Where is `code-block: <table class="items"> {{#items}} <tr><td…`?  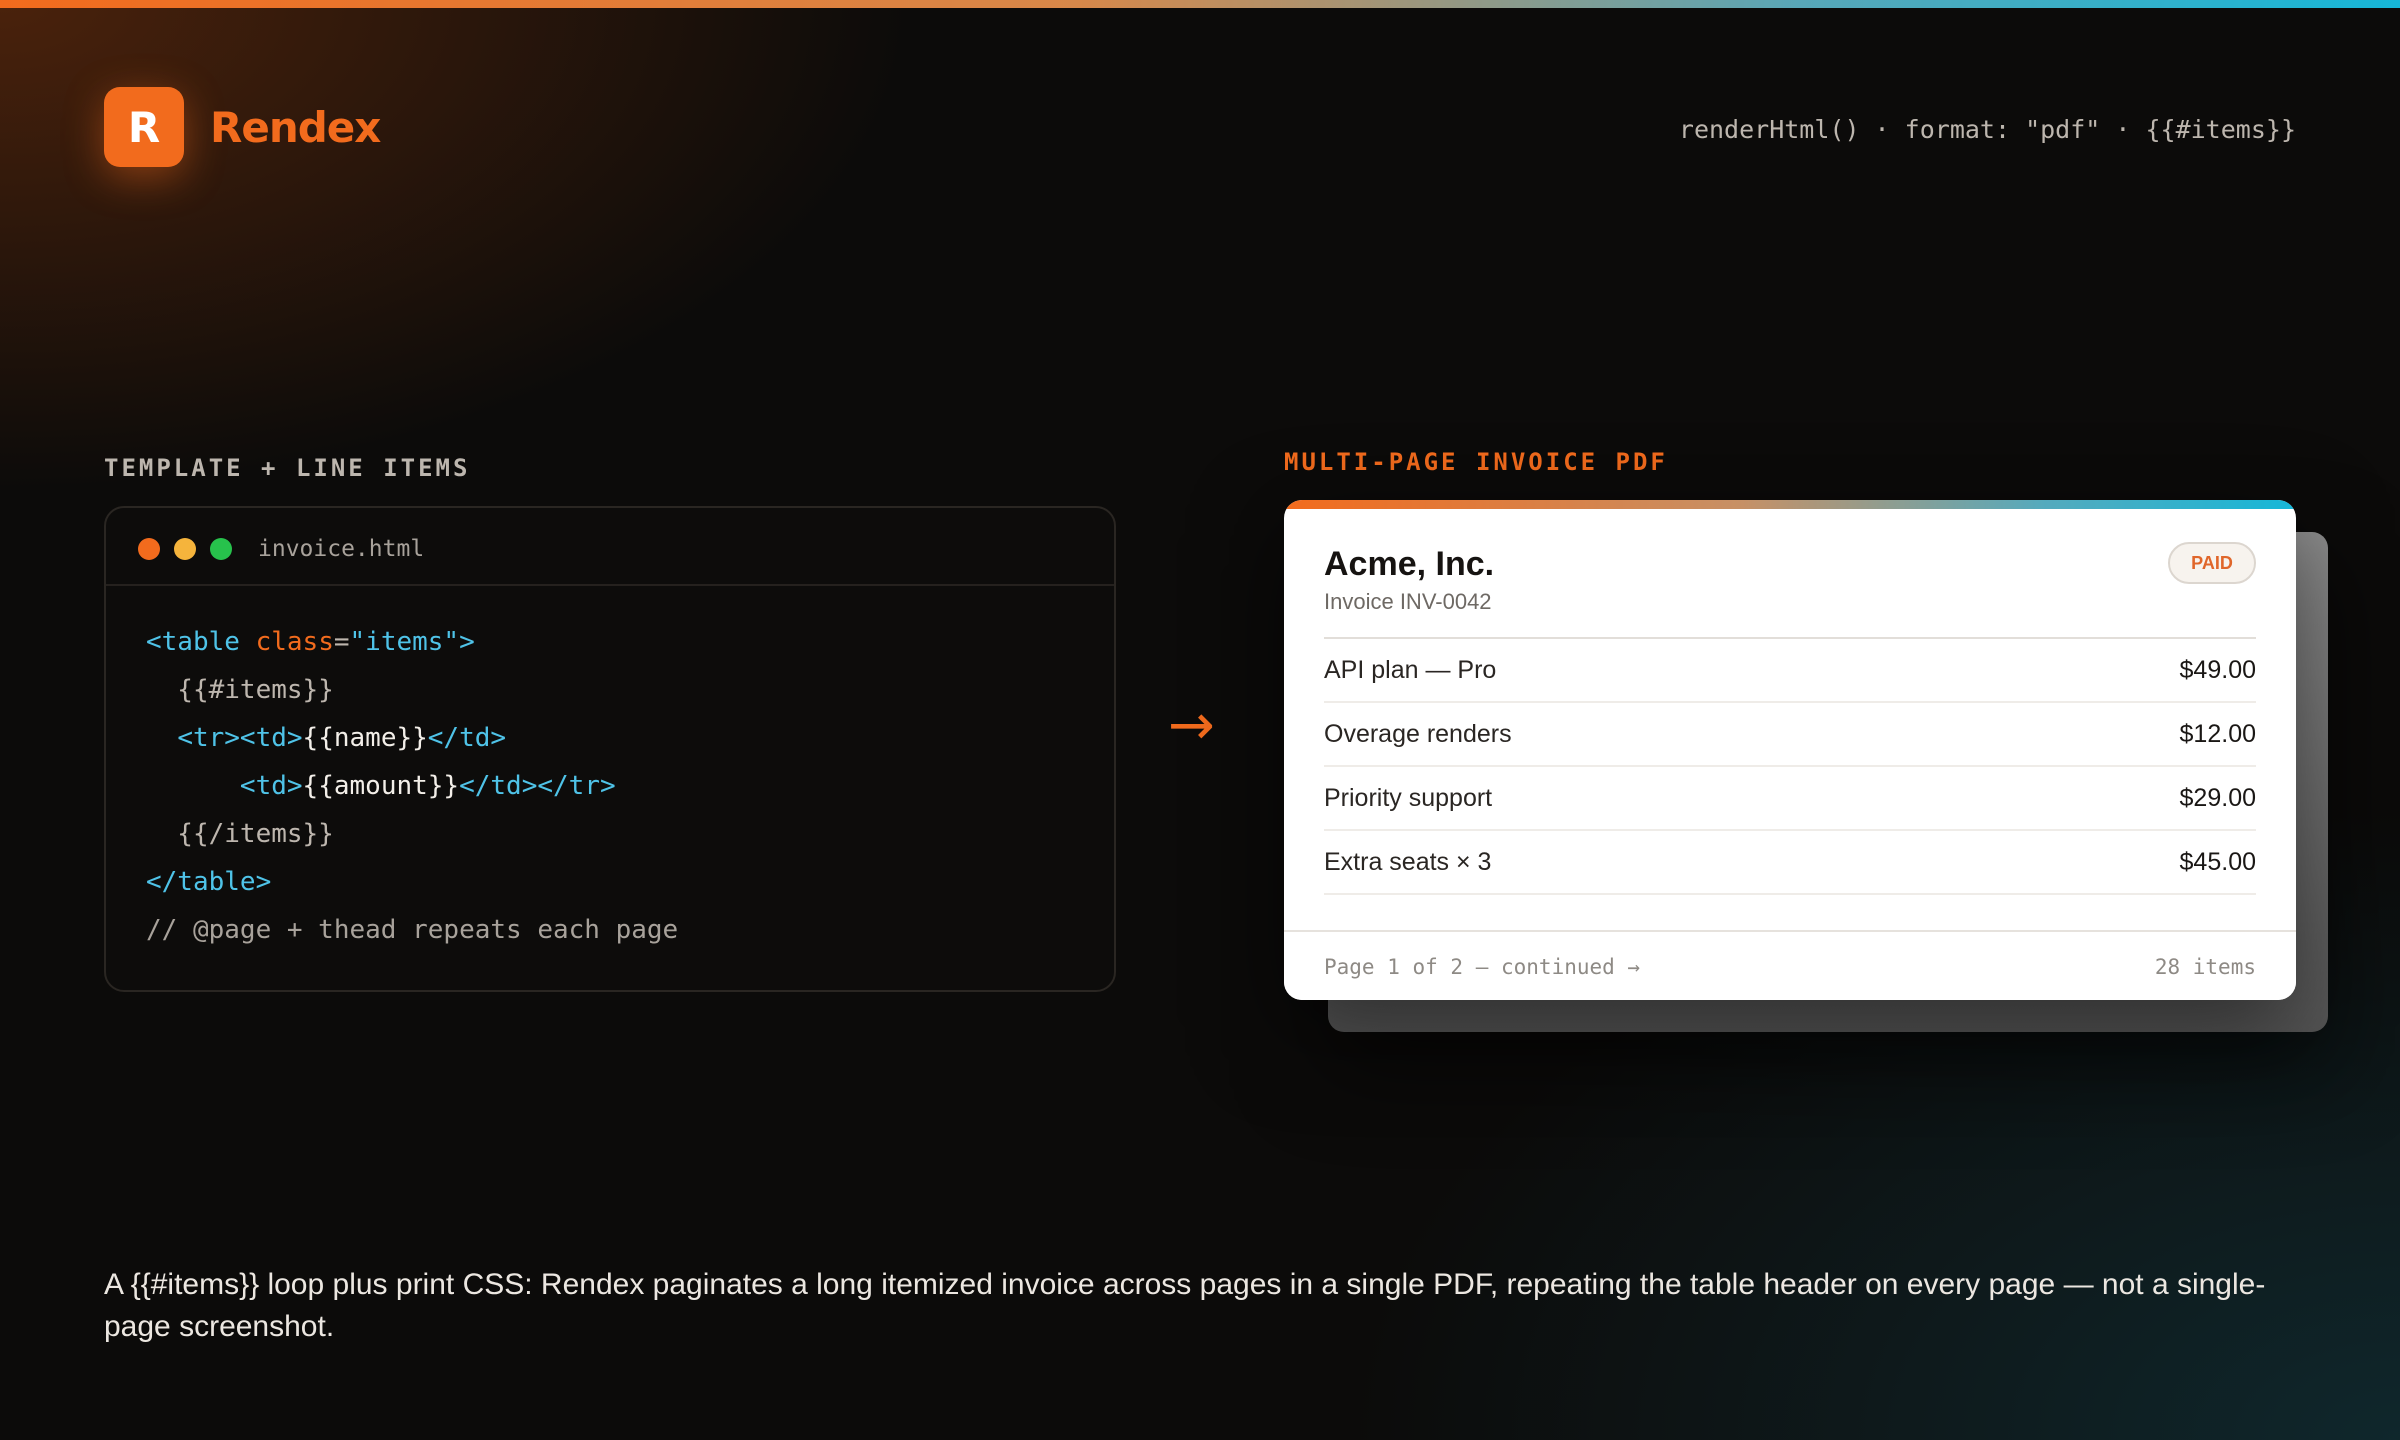 code-block: <table class="items"> {{#items}} <tr><td… is located at coordinates (412, 786).